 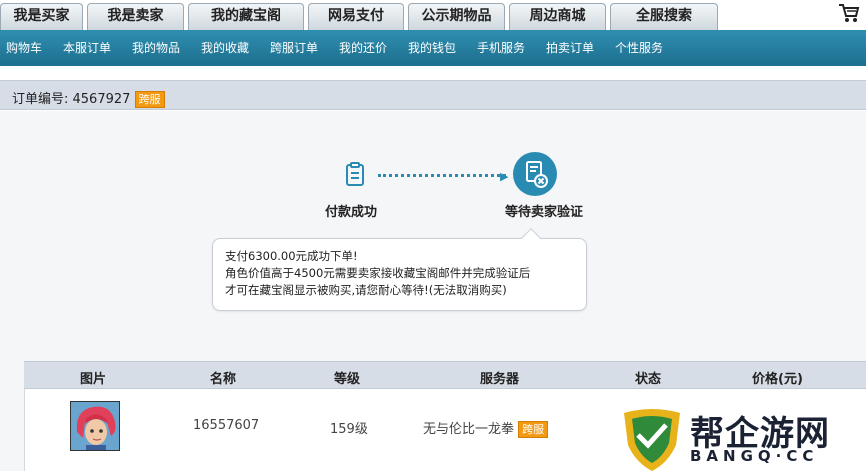 What do you see at coordinates (41, 16) in the screenshot?
I see `tab-buyer: 我是买家` at bounding box center [41, 16].